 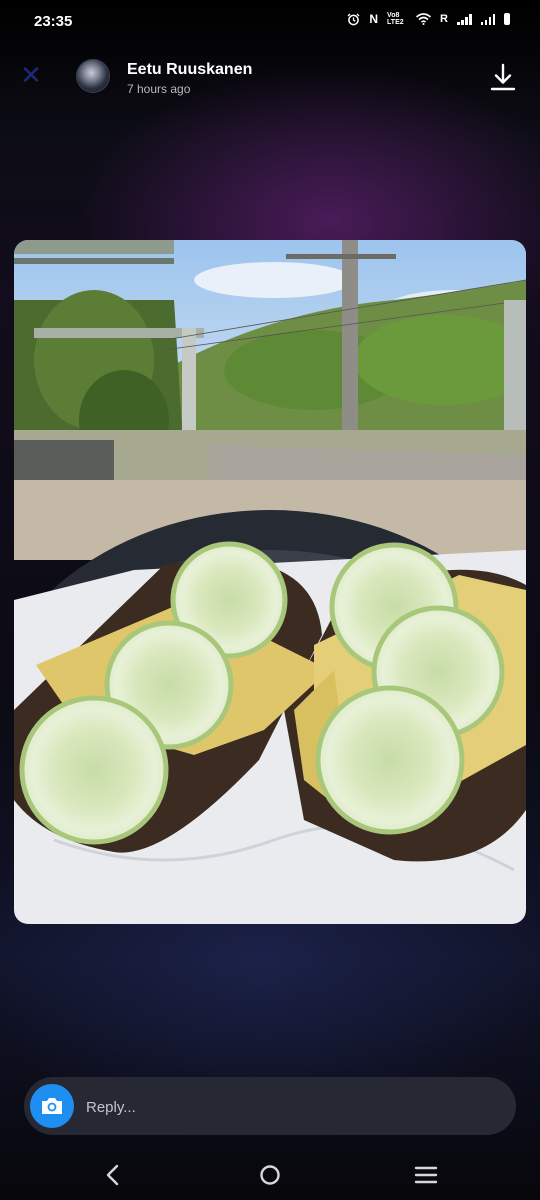 I want to click on camera-button, so click(x=52, y=1106).